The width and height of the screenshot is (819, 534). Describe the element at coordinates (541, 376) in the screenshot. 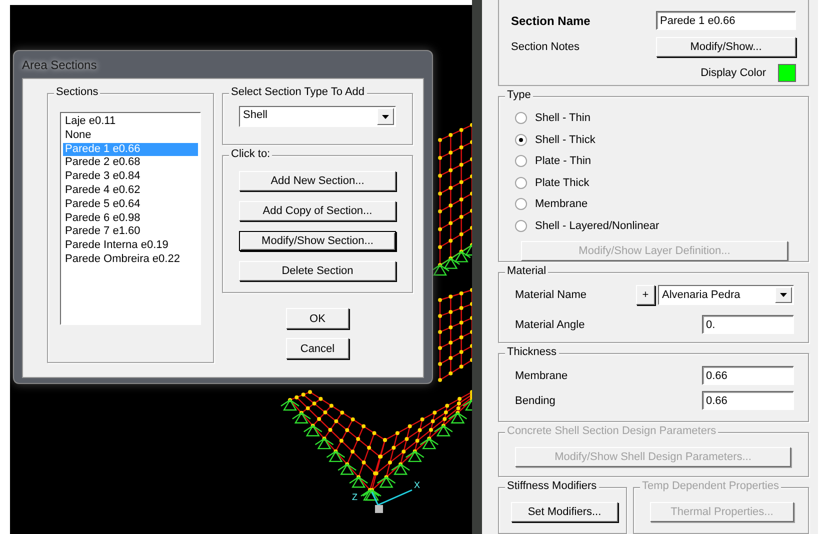

I see `field-label: Membrane` at that location.